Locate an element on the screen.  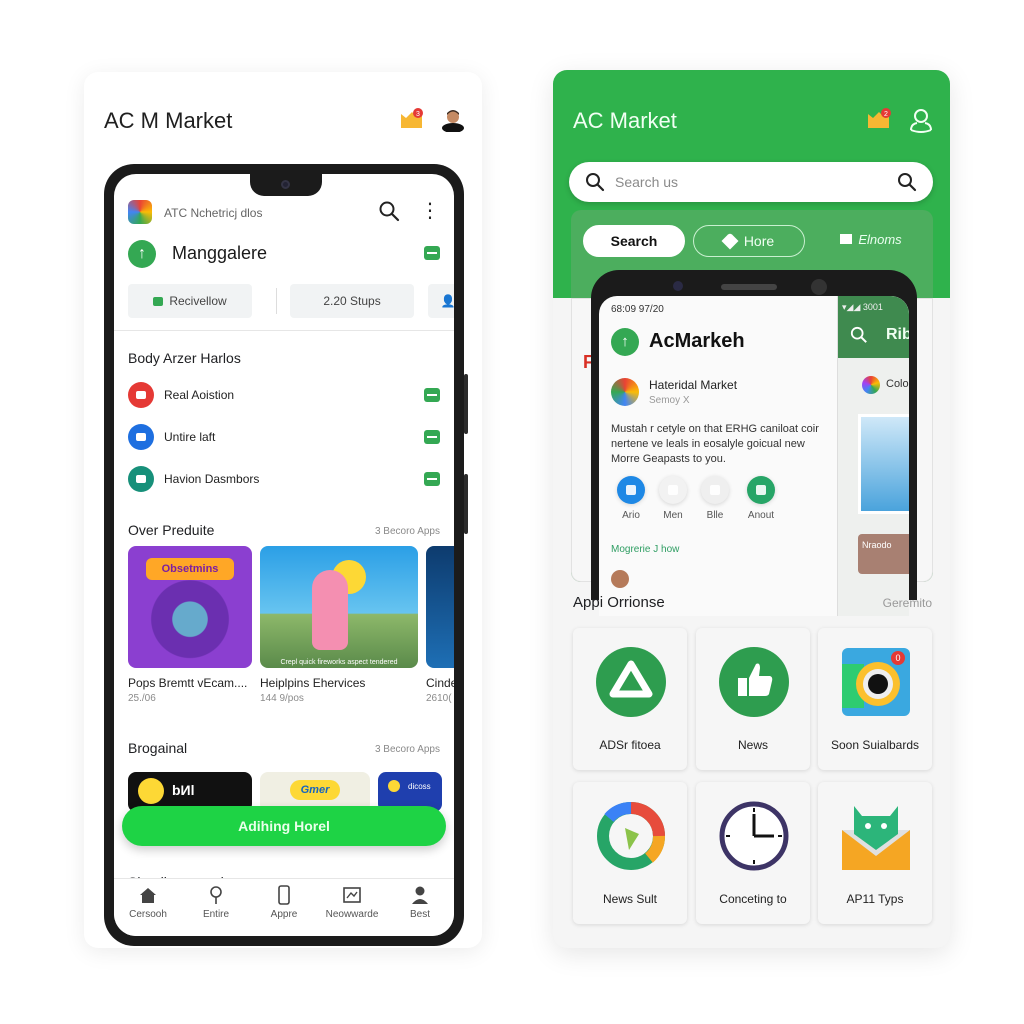
chip-row: Recivellow 2.20 Stups 👤 is located at coordinates (291, 302).